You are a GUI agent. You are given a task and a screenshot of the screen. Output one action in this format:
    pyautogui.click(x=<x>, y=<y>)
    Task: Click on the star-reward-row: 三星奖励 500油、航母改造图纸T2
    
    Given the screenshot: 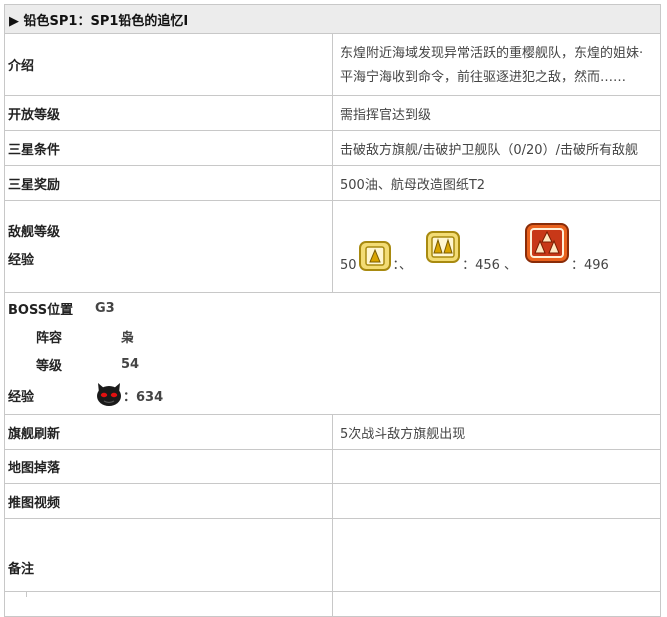 What is the action you would take?
    pyautogui.click(x=332, y=183)
    